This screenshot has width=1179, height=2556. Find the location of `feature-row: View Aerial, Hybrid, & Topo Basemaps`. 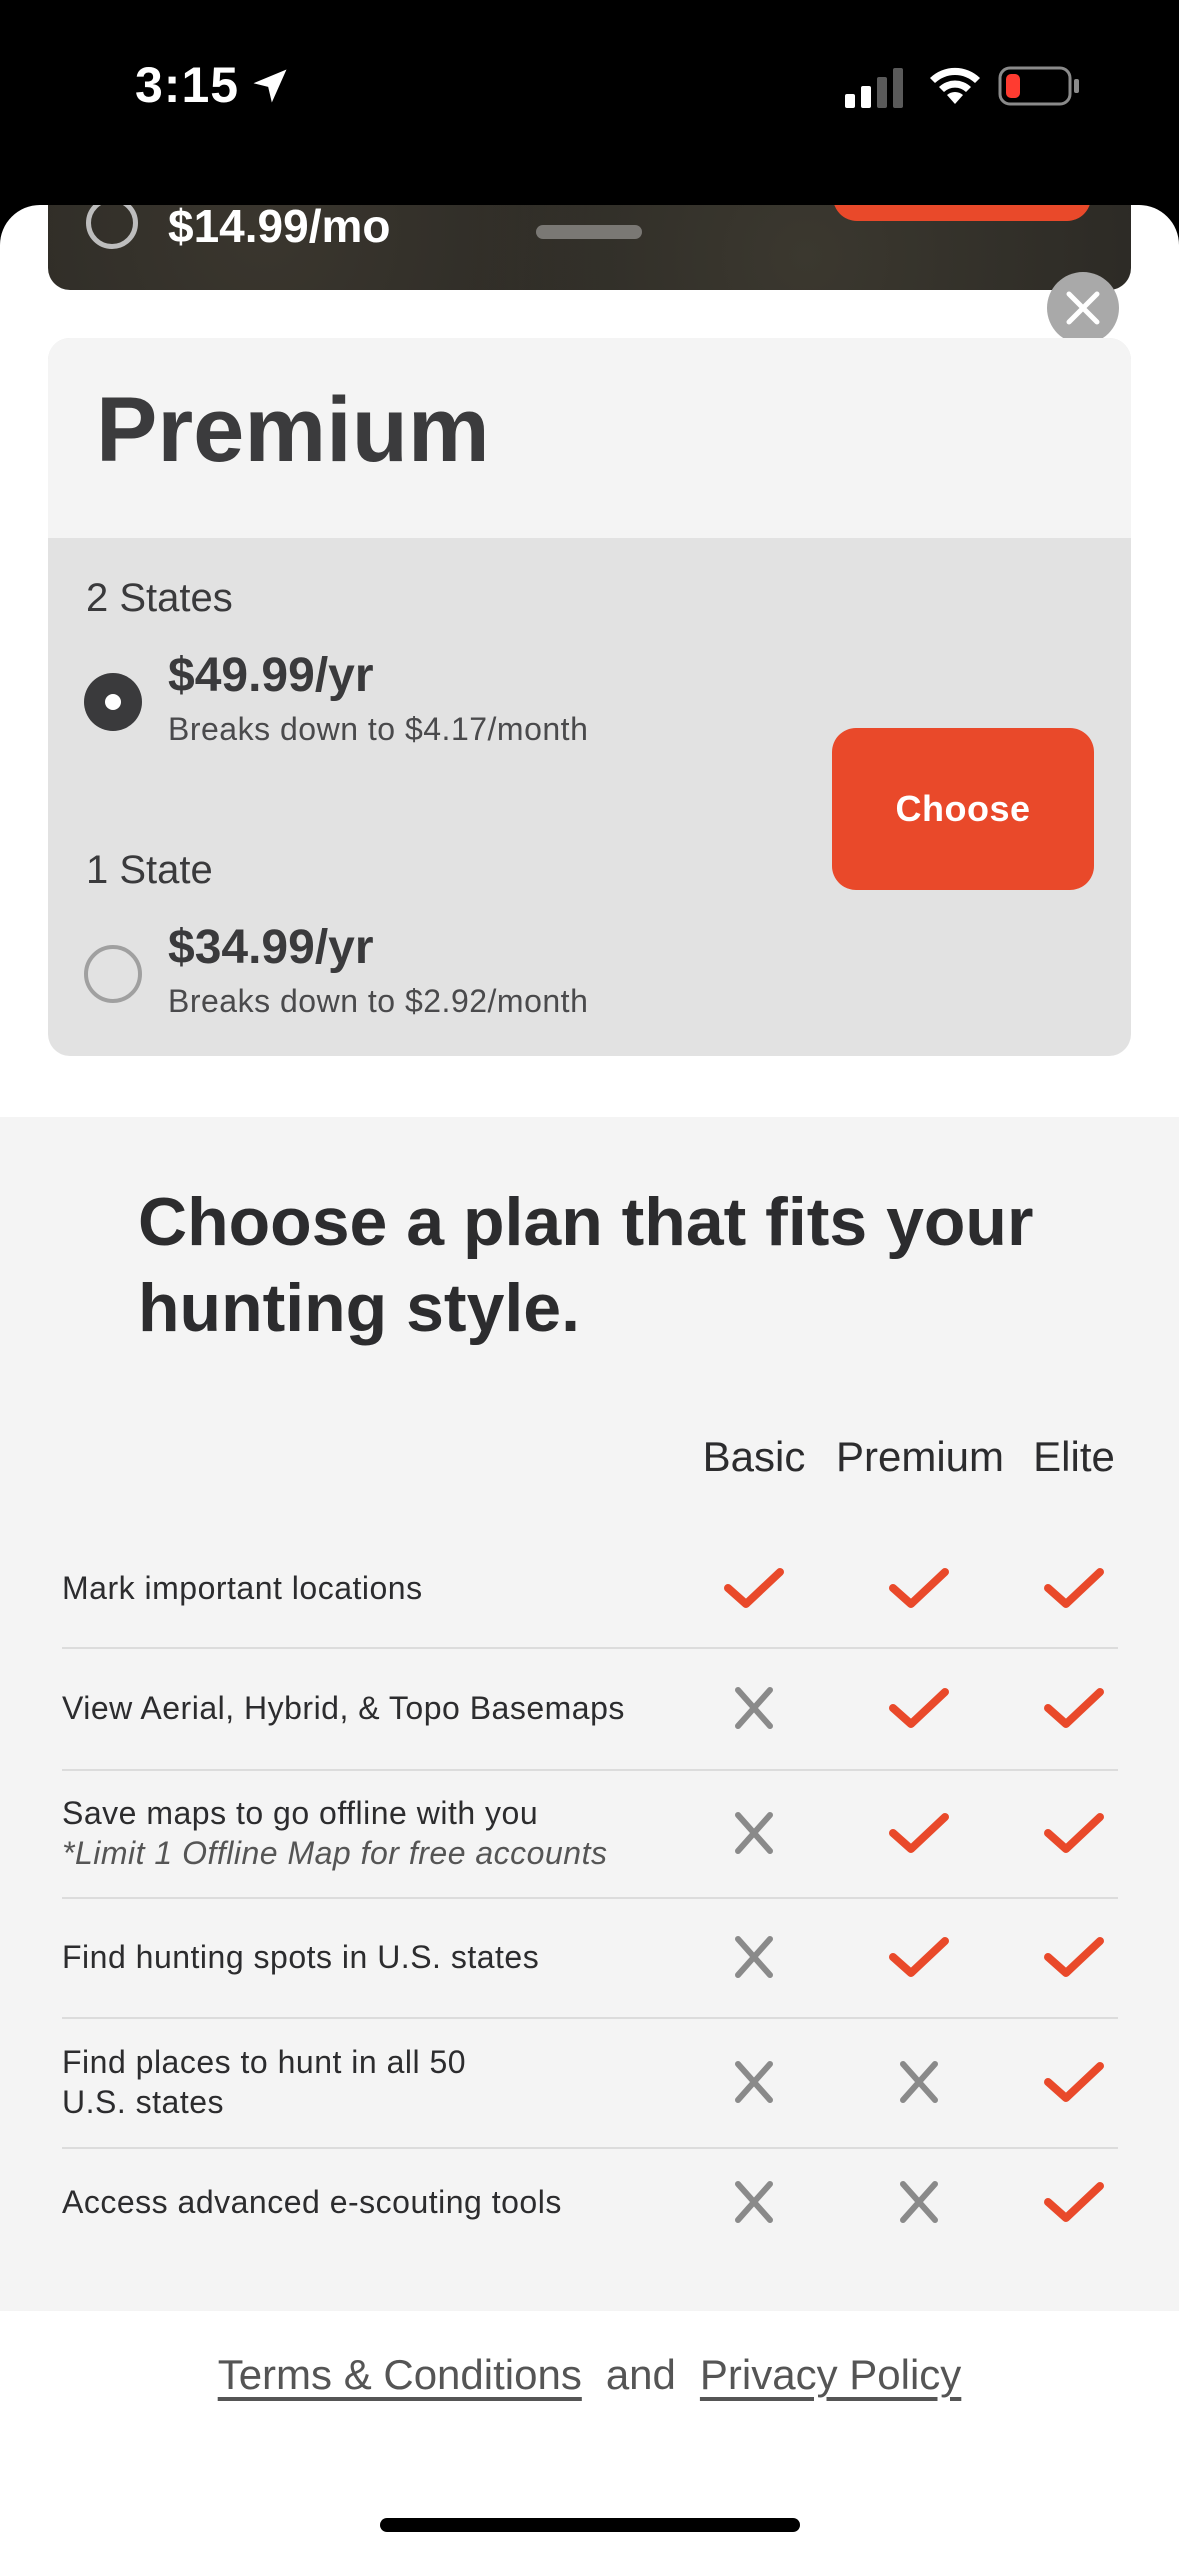

feature-row: View Aerial, Hybrid, & Topo Basemaps is located at coordinates (590, 1709).